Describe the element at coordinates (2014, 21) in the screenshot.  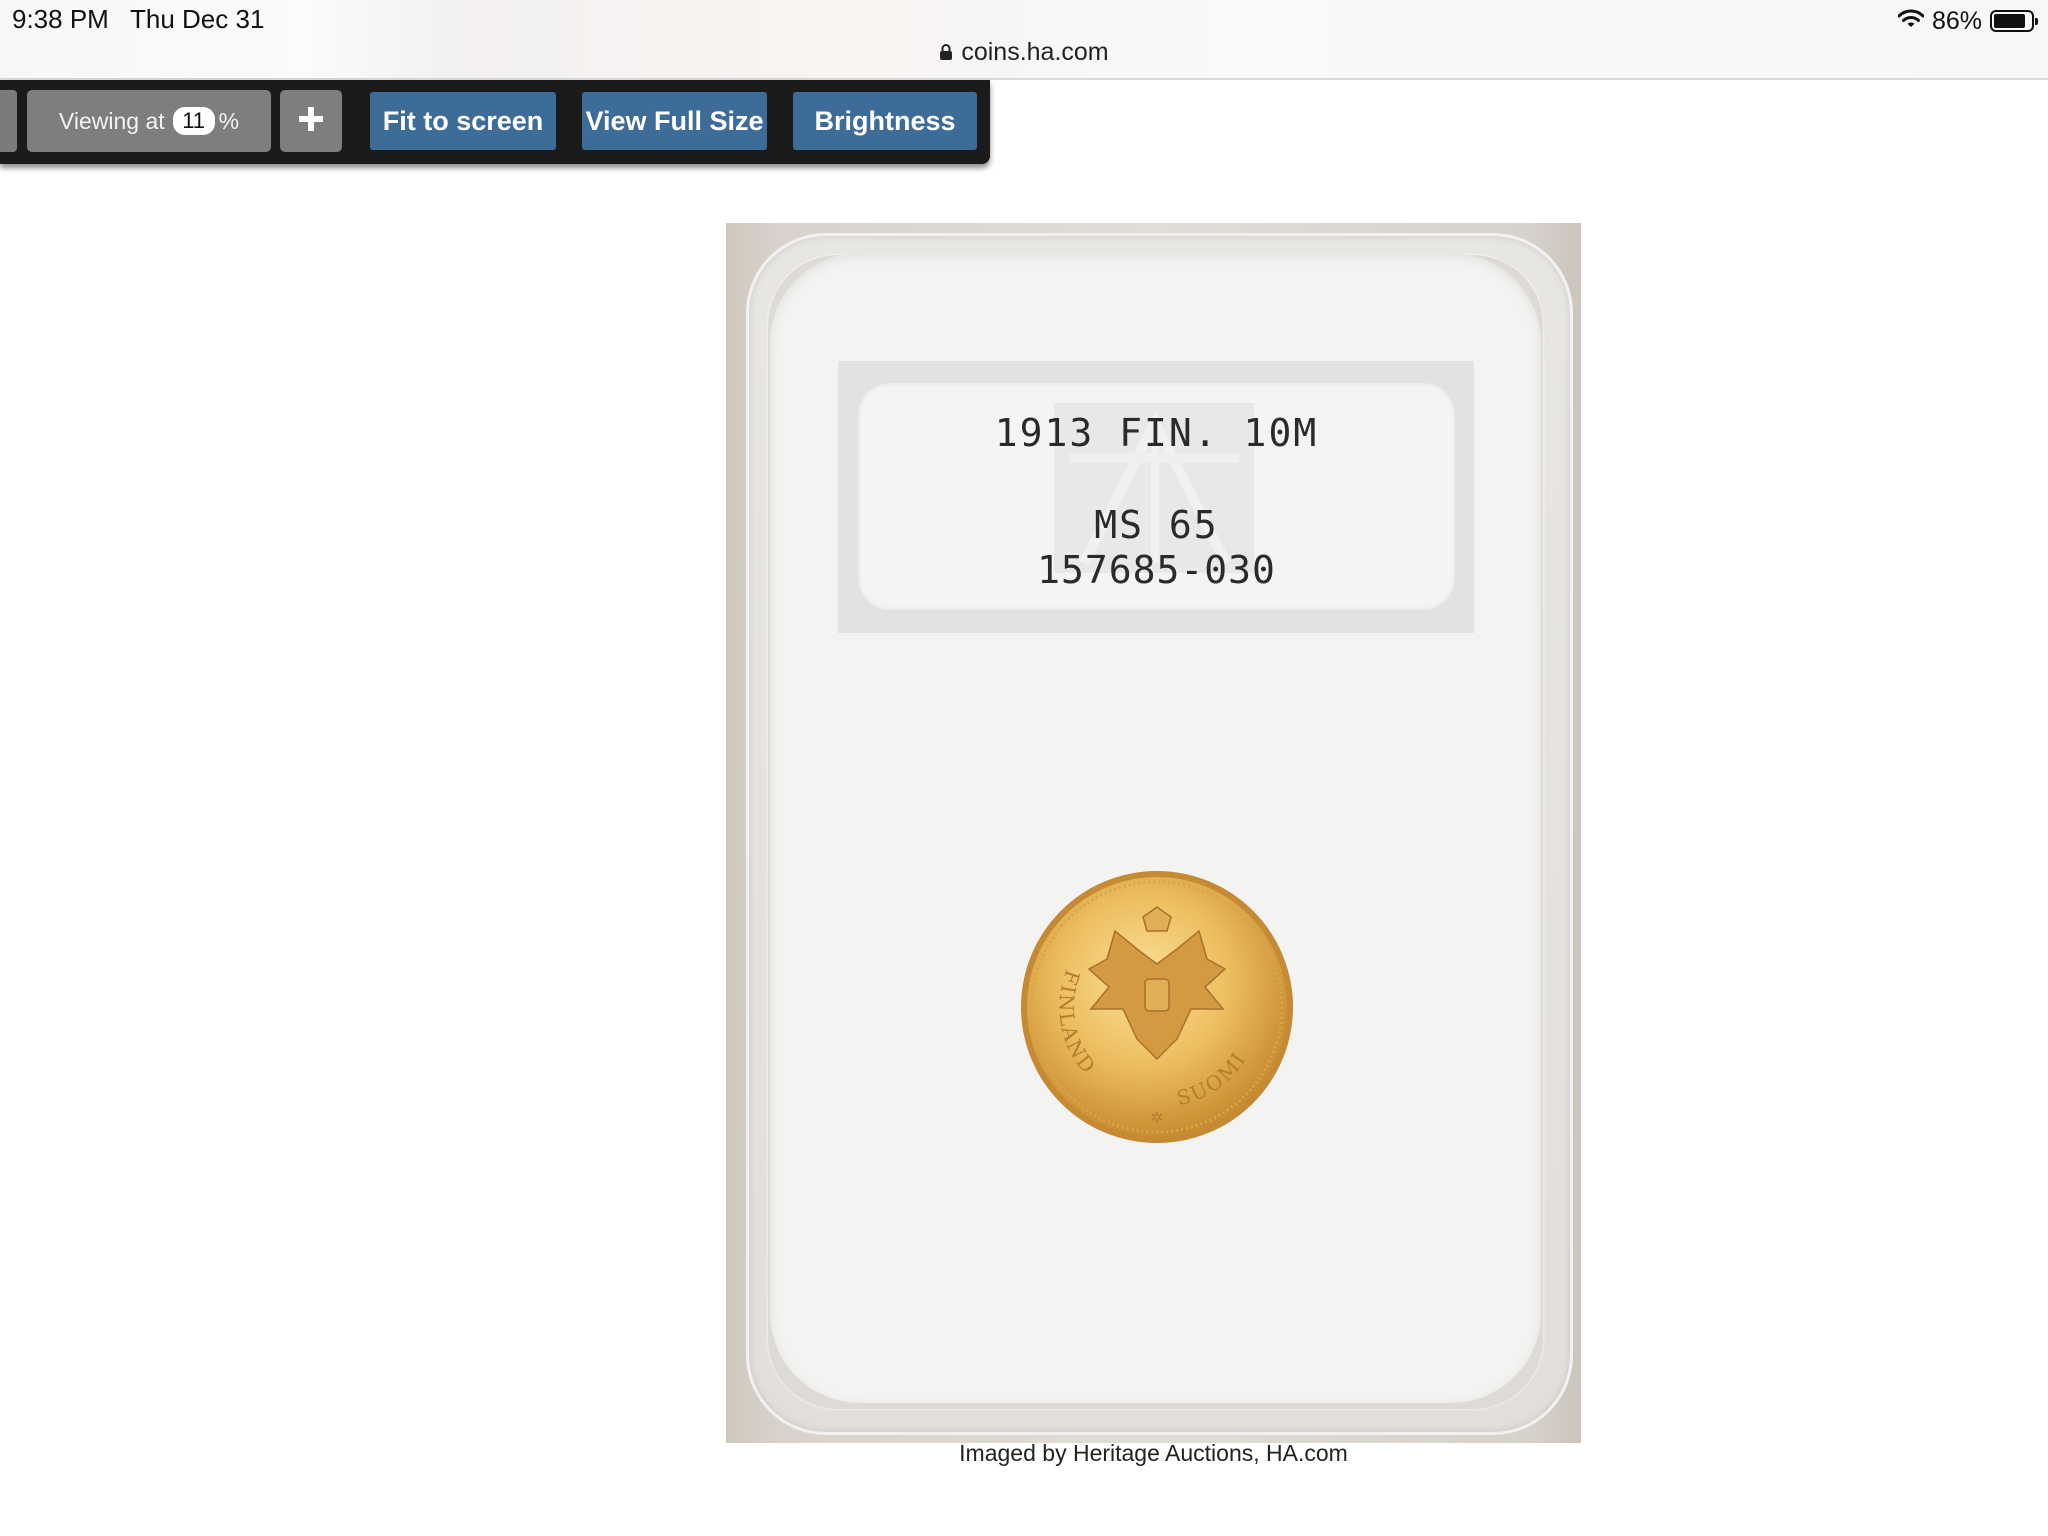
I see `battery-icon` at that location.